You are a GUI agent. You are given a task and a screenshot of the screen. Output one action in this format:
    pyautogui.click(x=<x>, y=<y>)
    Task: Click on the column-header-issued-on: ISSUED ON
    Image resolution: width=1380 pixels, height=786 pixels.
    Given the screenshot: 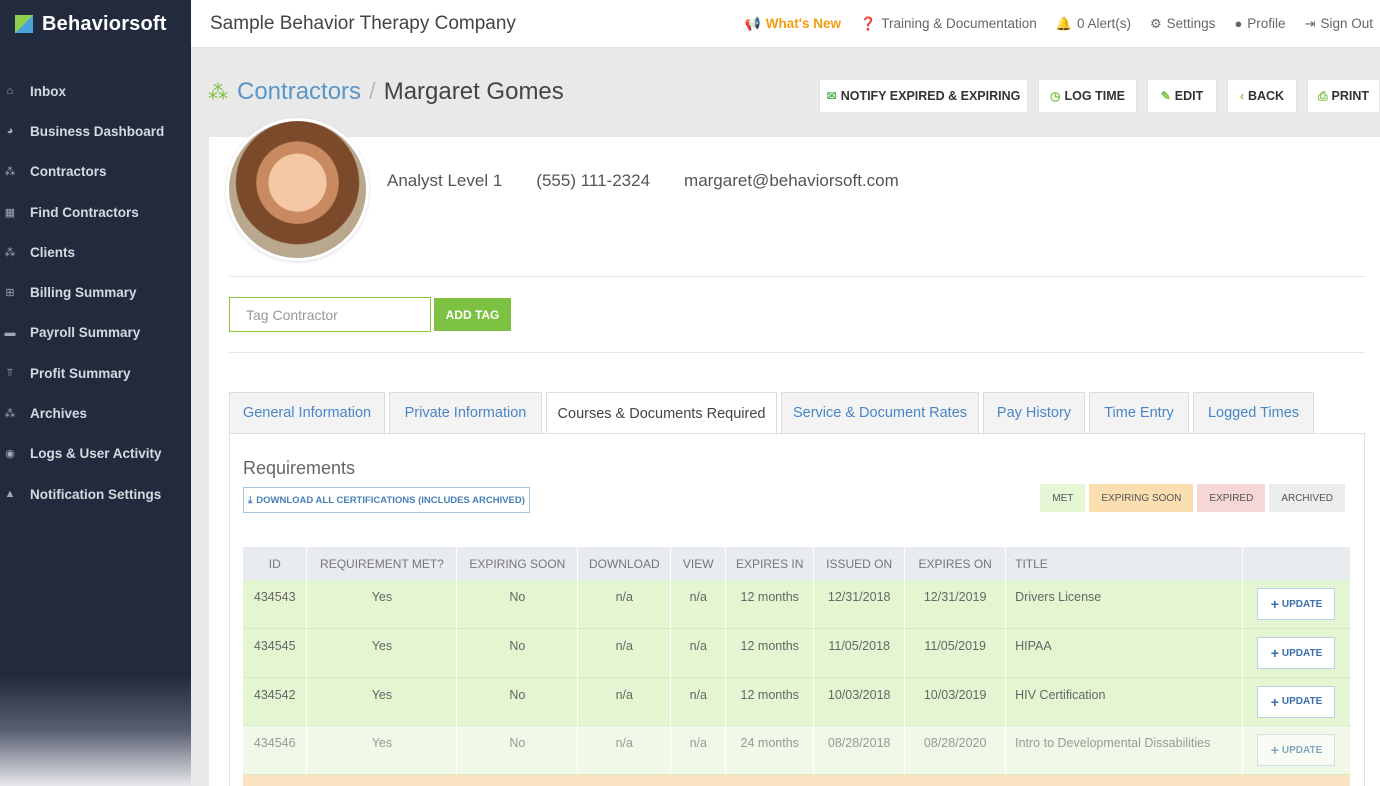 What is the action you would take?
    pyautogui.click(x=859, y=563)
    